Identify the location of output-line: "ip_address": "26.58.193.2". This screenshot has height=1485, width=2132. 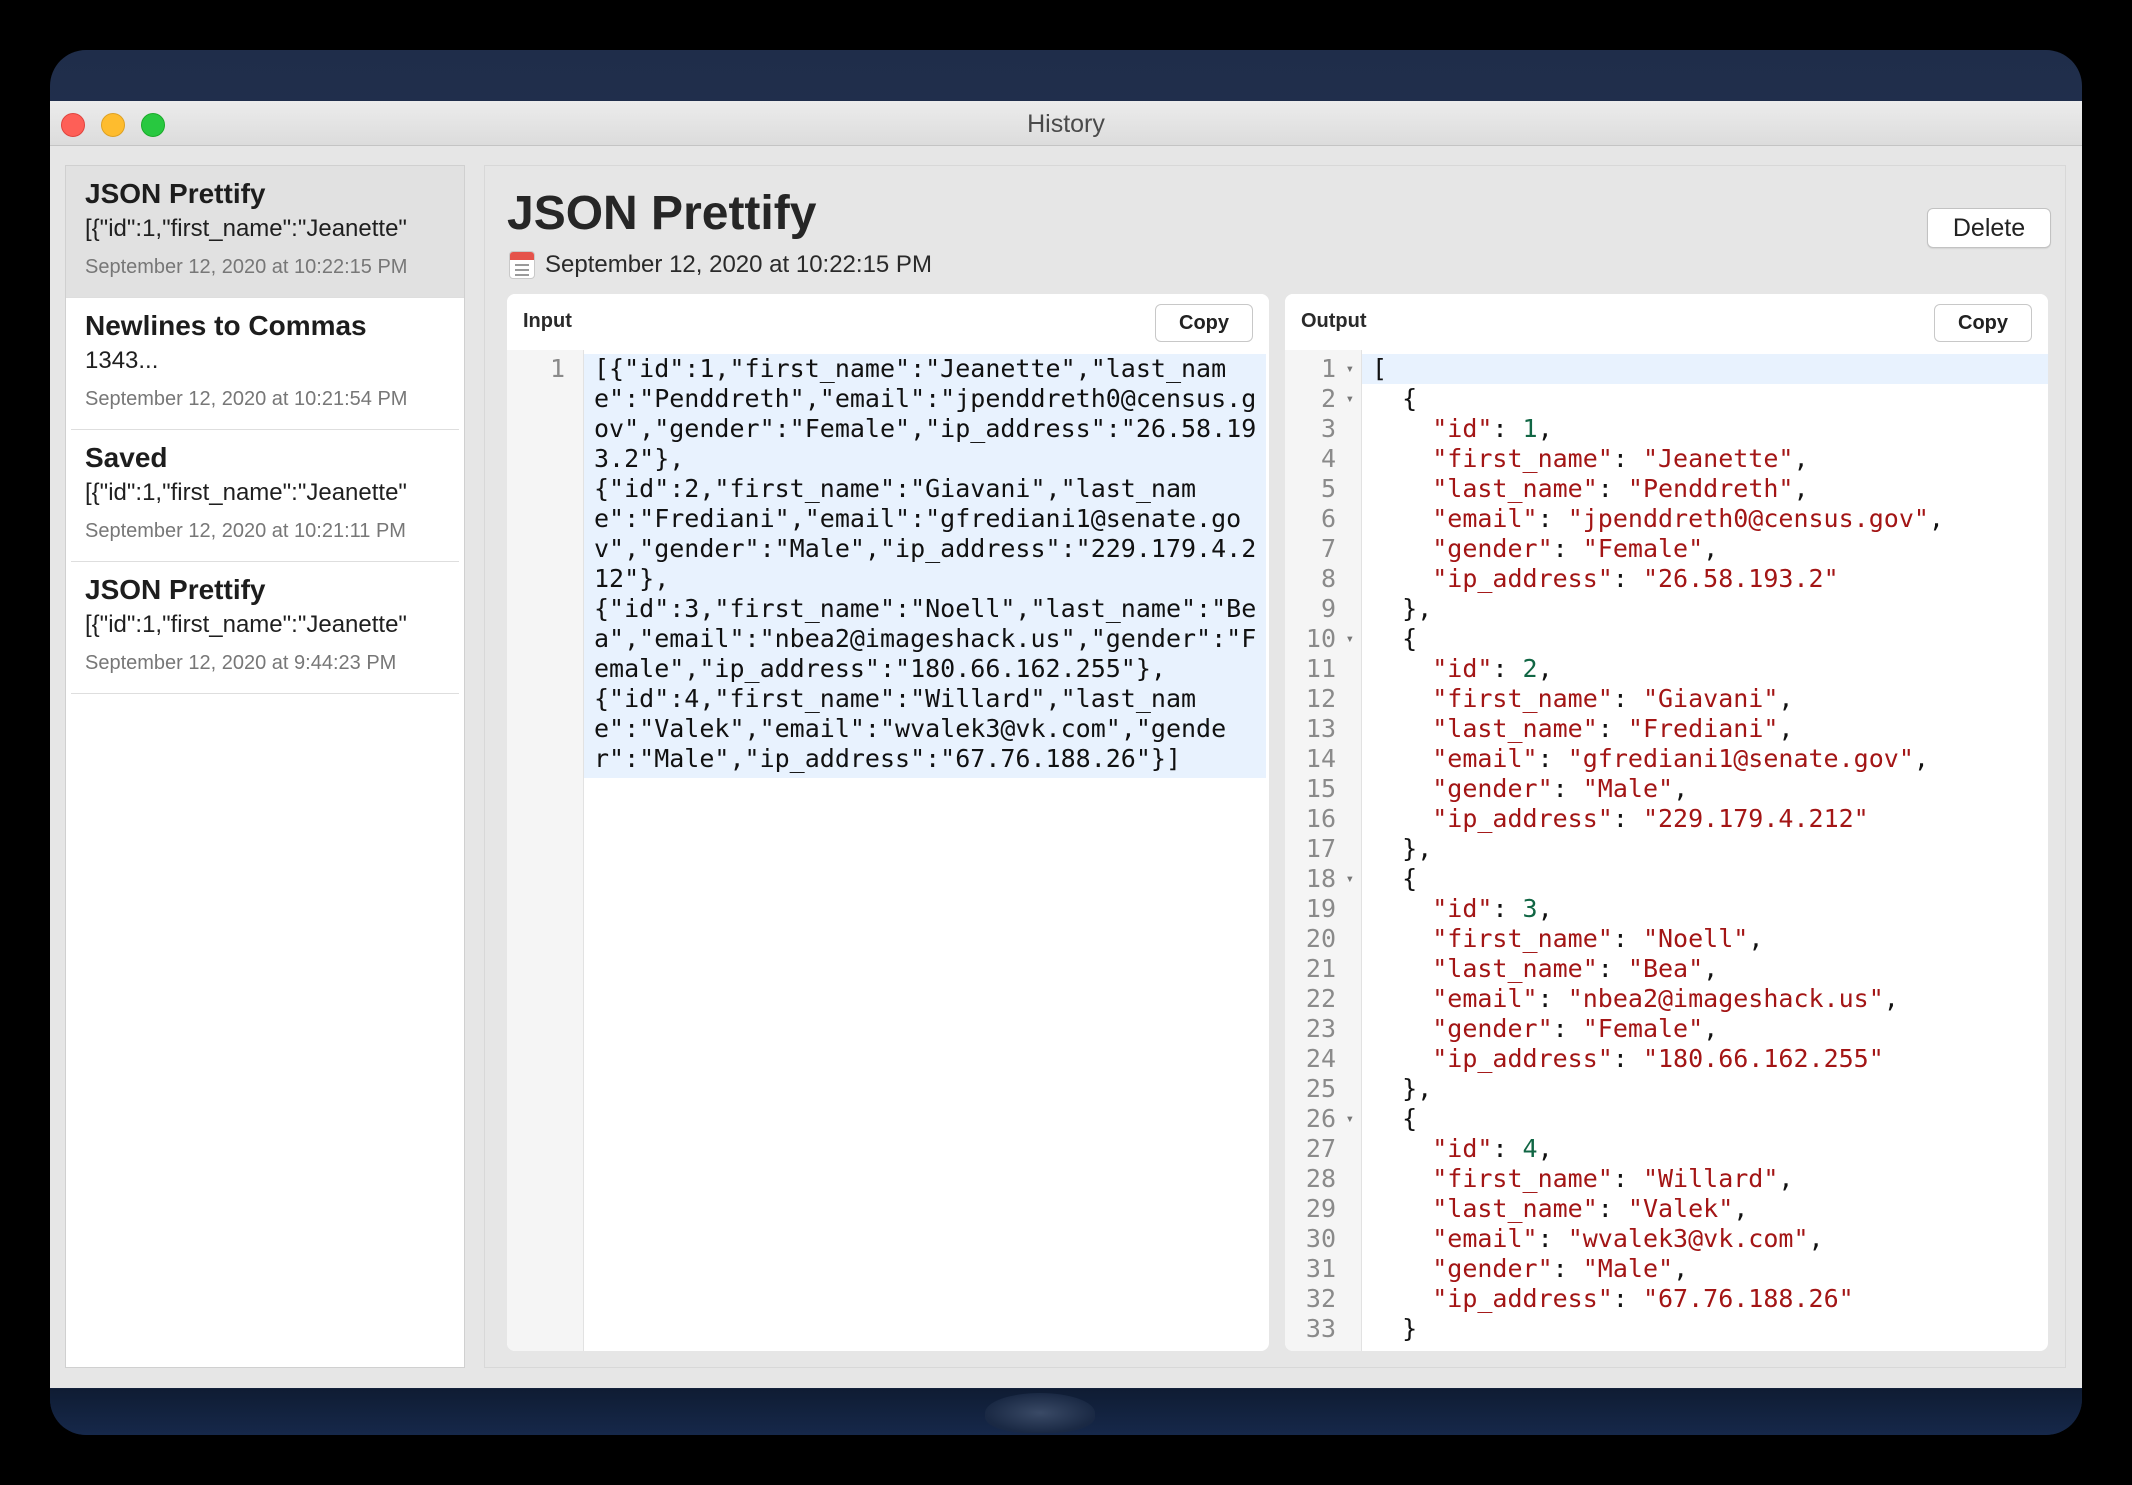
(1635, 578).